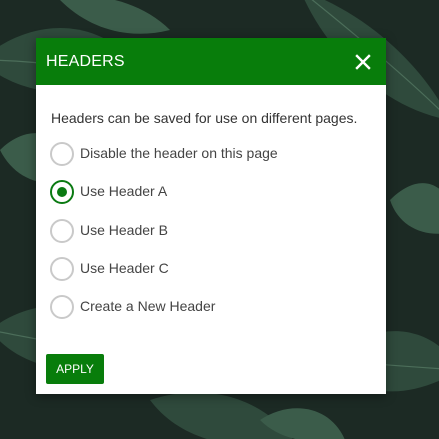 This screenshot has width=439, height=439. Describe the element at coordinates (62, 231) in the screenshot. I see `radio-header-b` at that location.